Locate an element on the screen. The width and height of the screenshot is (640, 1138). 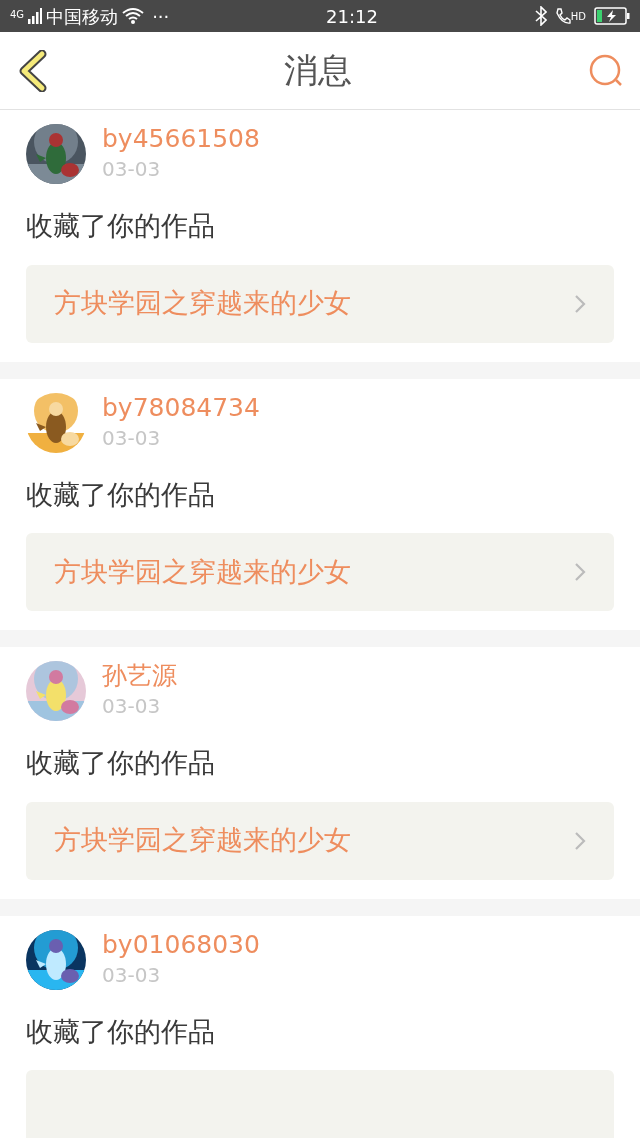
wifi-icon is located at coordinates (133, 16).